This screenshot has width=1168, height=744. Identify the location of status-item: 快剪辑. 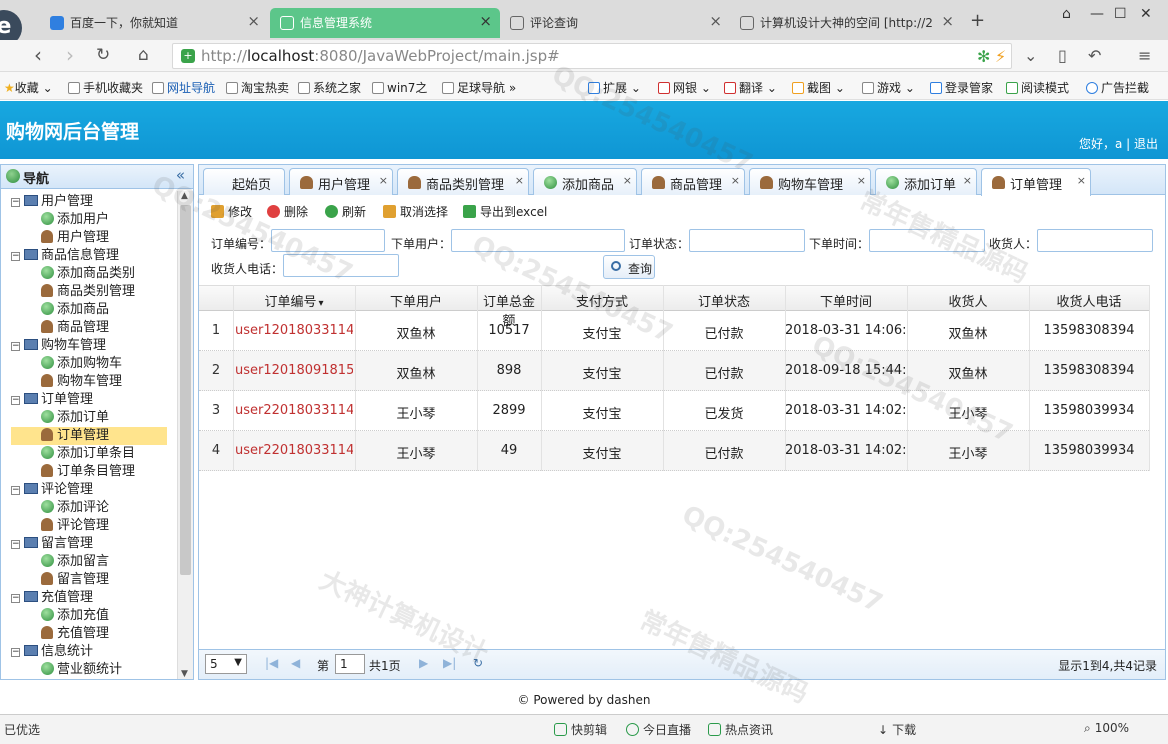
(580, 729).